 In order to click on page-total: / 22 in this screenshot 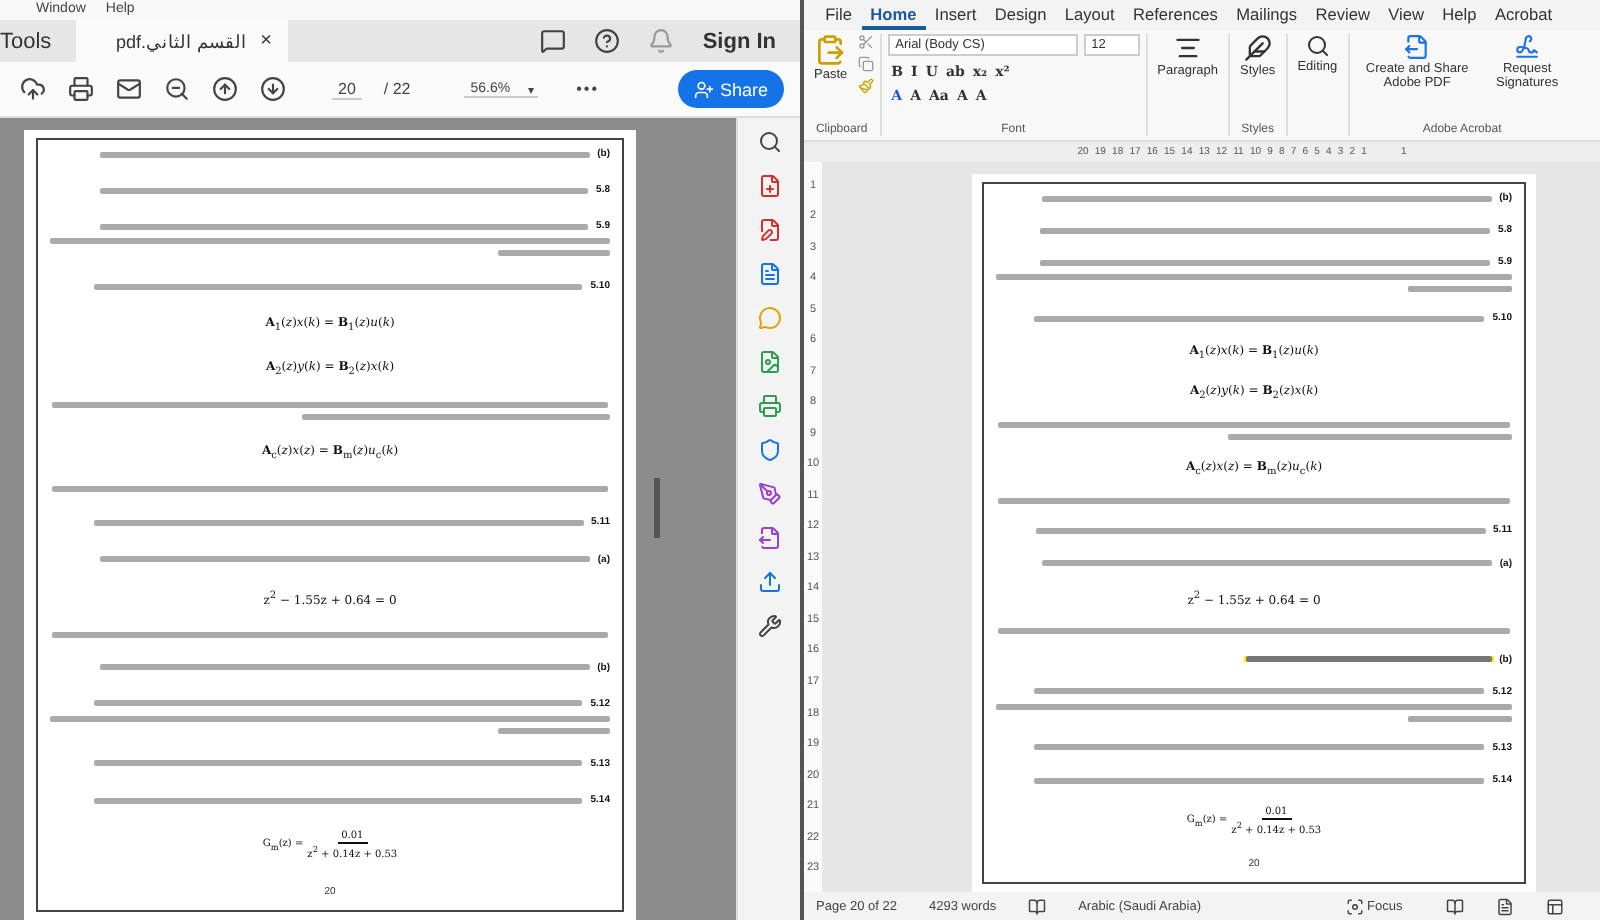, I will do `click(397, 89)`.